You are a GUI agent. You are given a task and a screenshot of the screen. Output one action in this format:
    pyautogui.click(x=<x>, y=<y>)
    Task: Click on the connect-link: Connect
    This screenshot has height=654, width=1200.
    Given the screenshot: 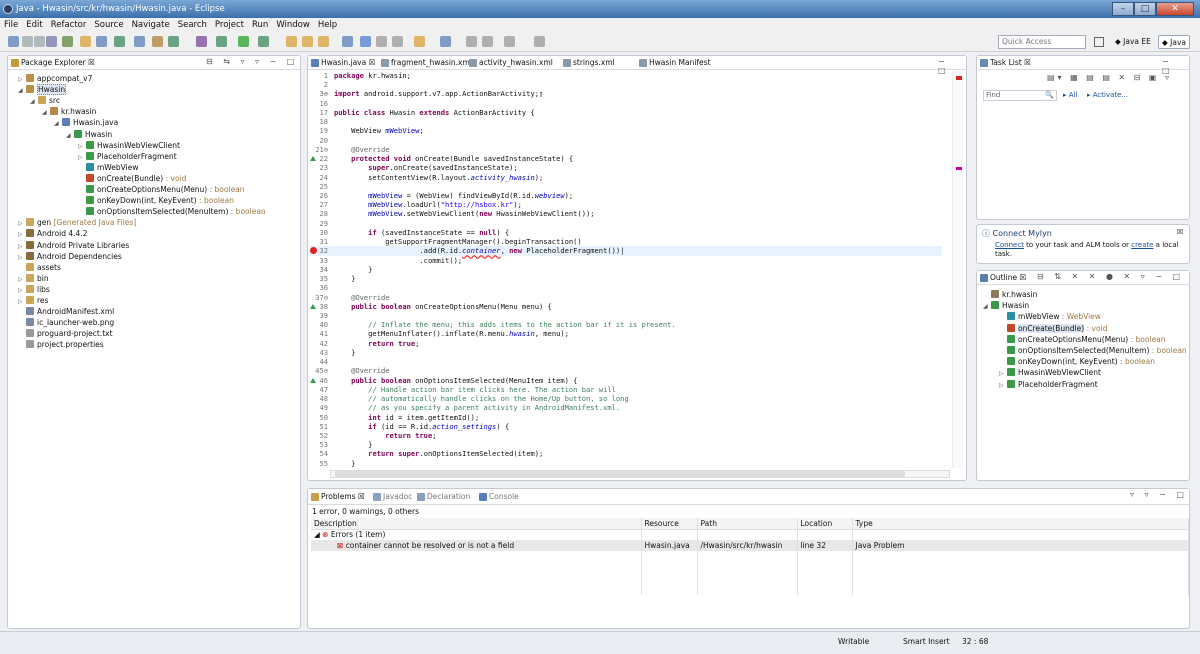 What is the action you would take?
    pyautogui.click(x=1009, y=245)
    